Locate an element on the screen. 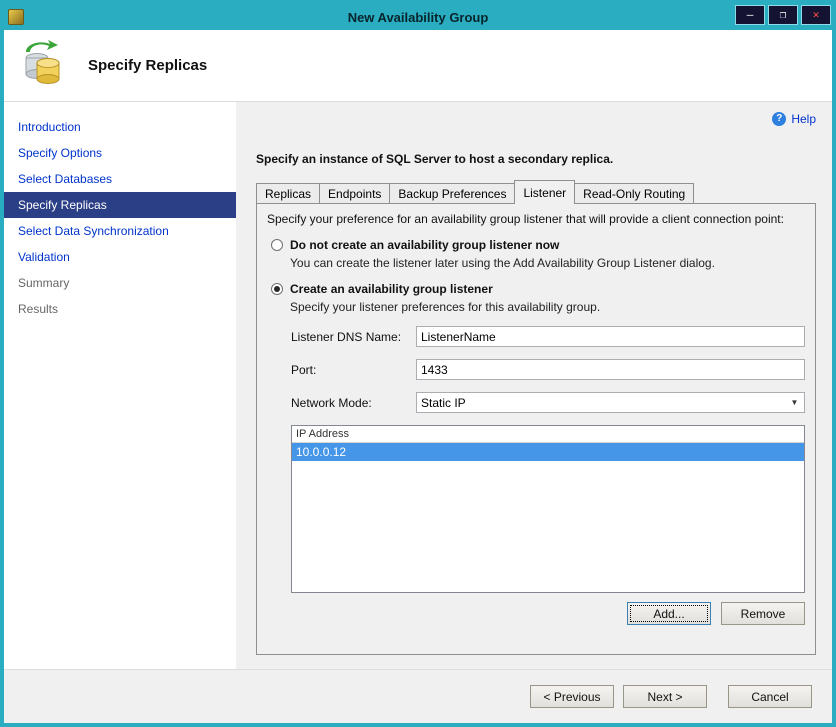  next-button: Next > is located at coordinates (665, 696).